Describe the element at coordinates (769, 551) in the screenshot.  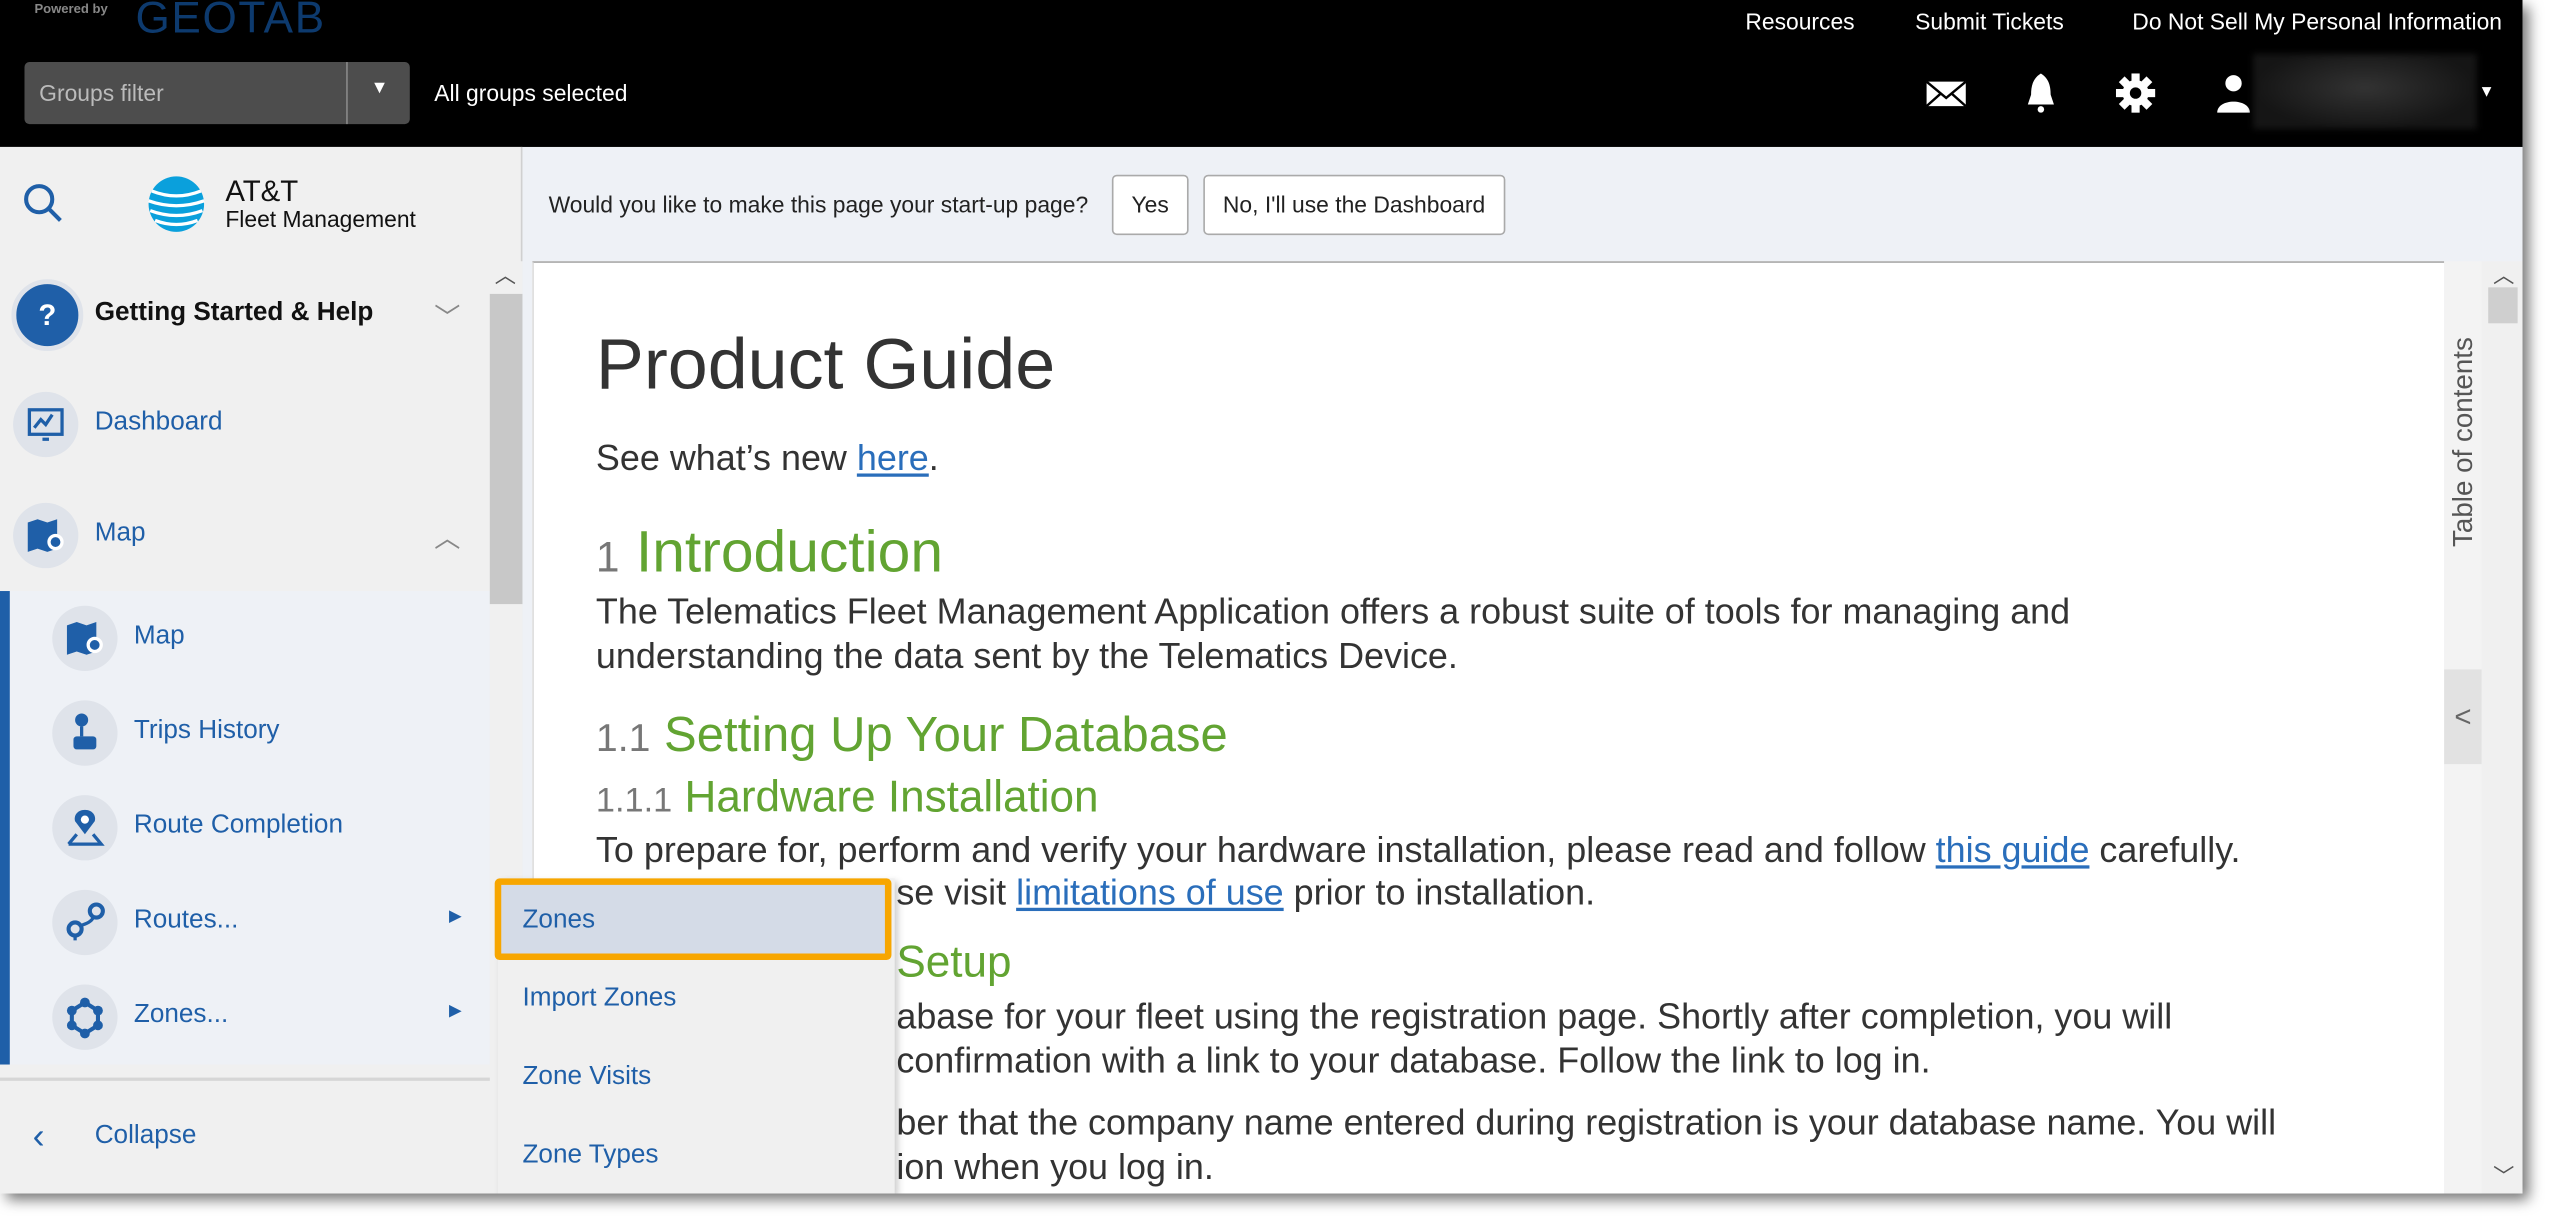
I see `heading-introduction: 1 Introduction` at that location.